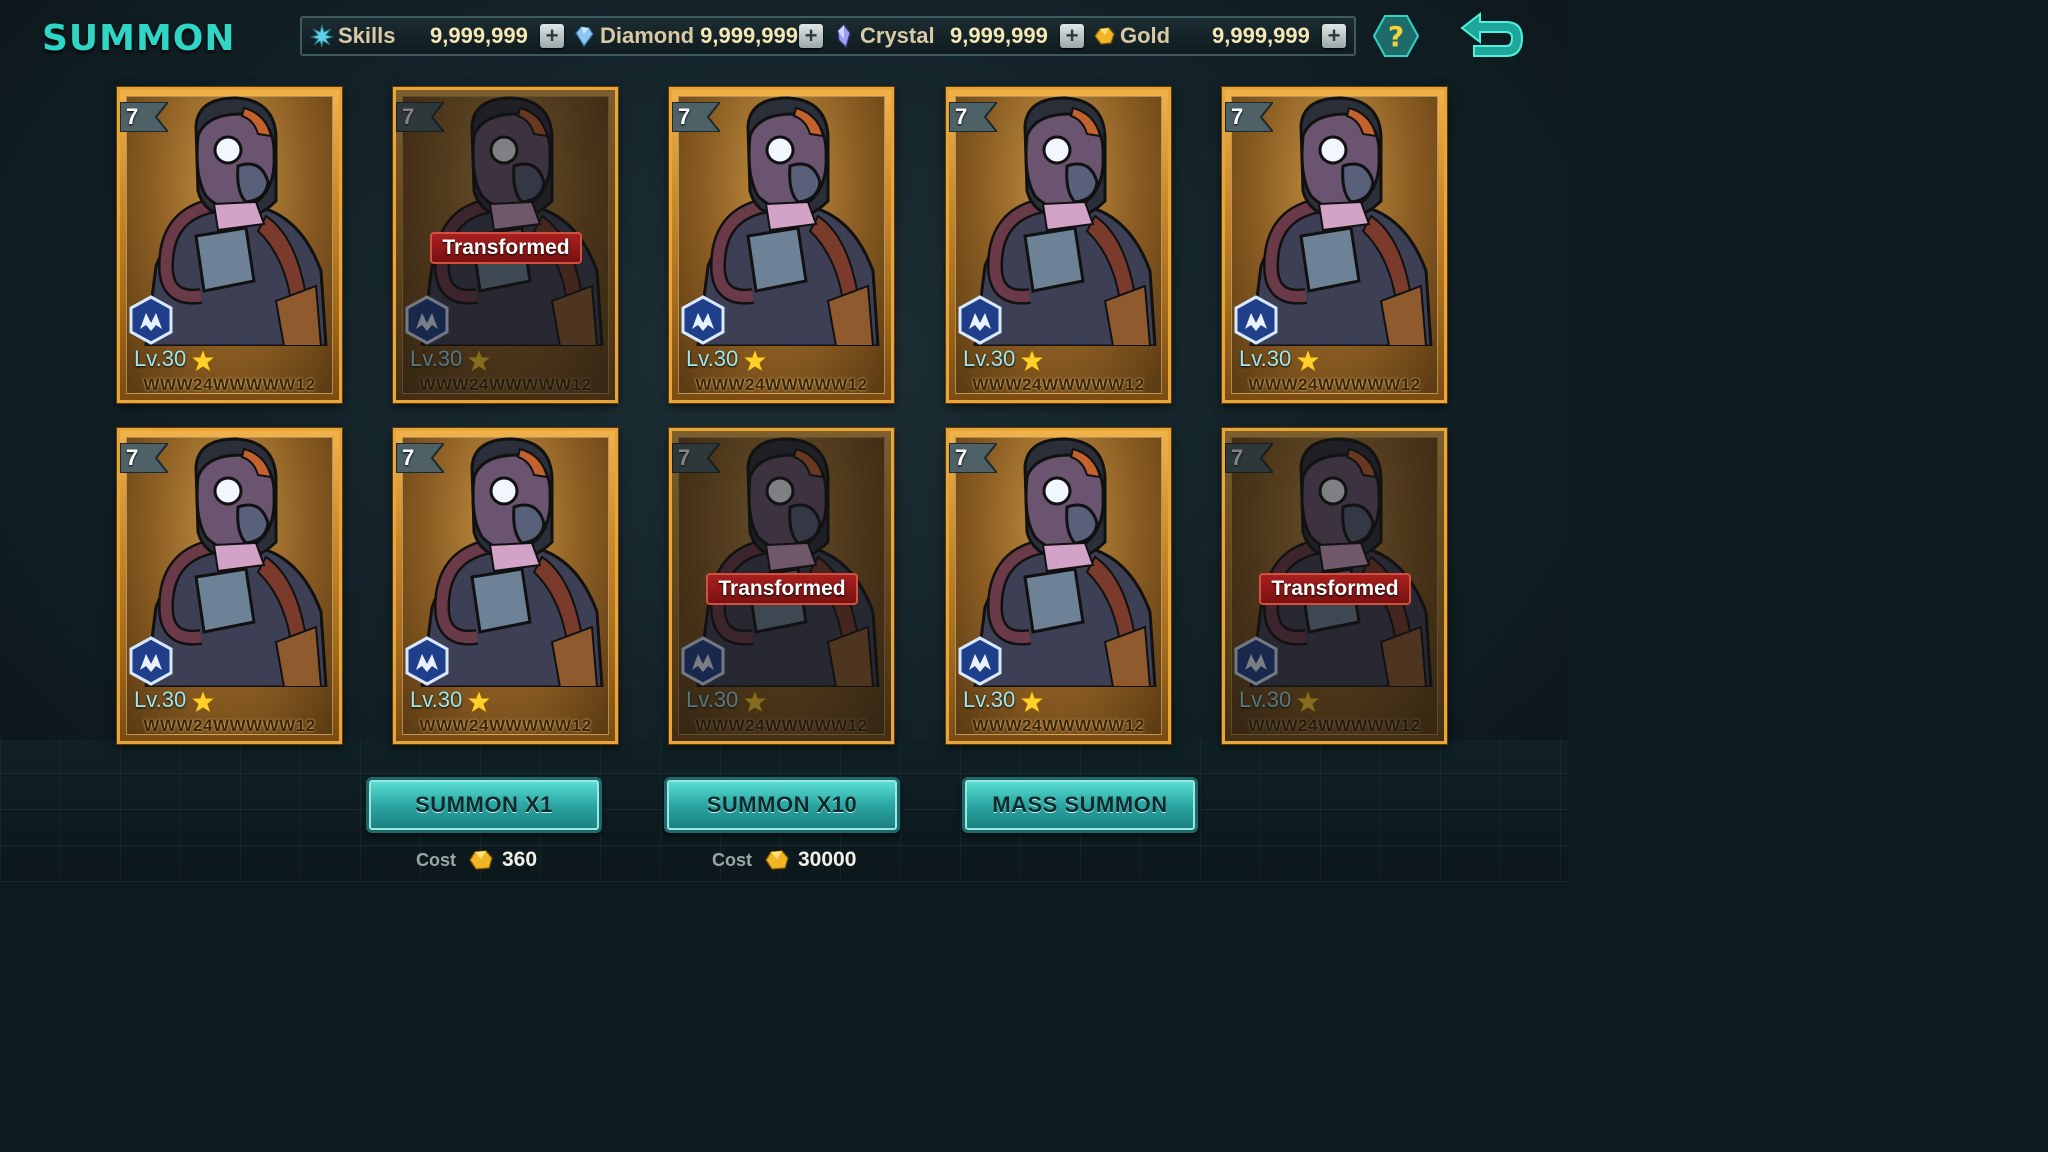 This screenshot has height=1152, width=2048. Describe the element at coordinates (782, 805) in the screenshot. I see `summon-x10-button: SUMMON X10` at that location.